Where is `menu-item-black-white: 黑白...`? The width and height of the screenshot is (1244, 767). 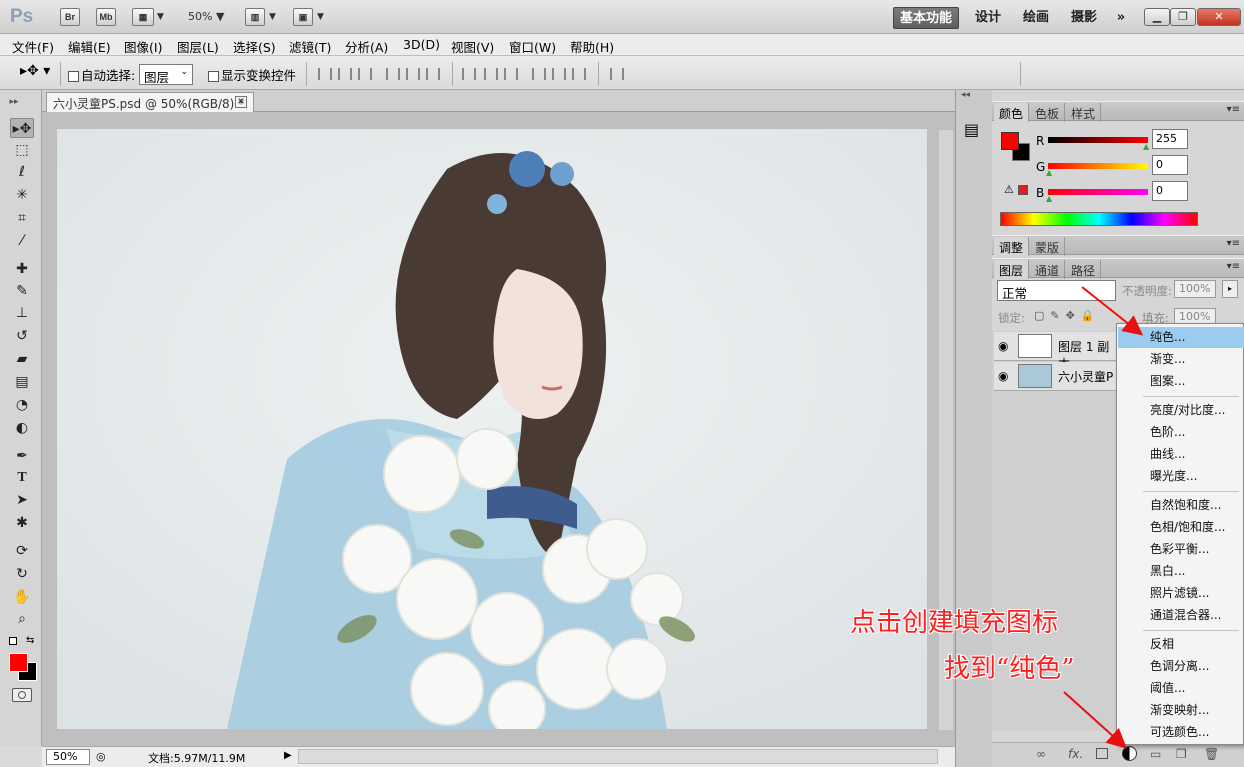
menu-item-black-white: 黑白... is located at coordinates (1181, 571).